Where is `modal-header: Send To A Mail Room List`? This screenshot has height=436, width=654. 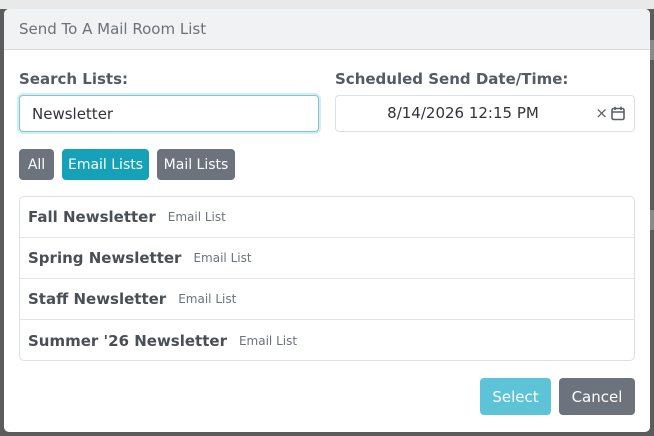
modal-header: Send To A Mail Room List is located at coordinates (327, 29).